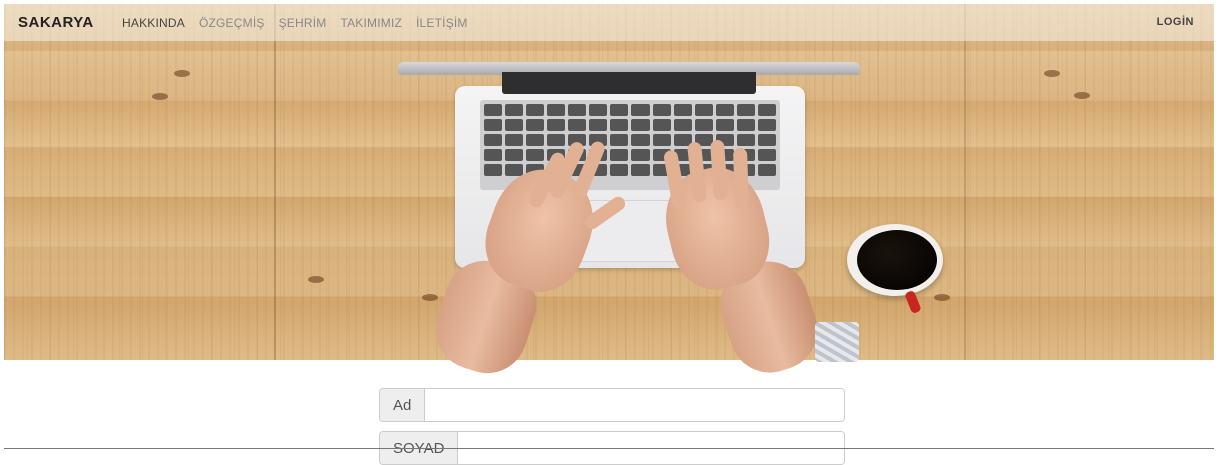 This screenshot has width=1219, height=465. I want to click on nav-link-takimimiz: TAKIMIMIZ, so click(371, 23).